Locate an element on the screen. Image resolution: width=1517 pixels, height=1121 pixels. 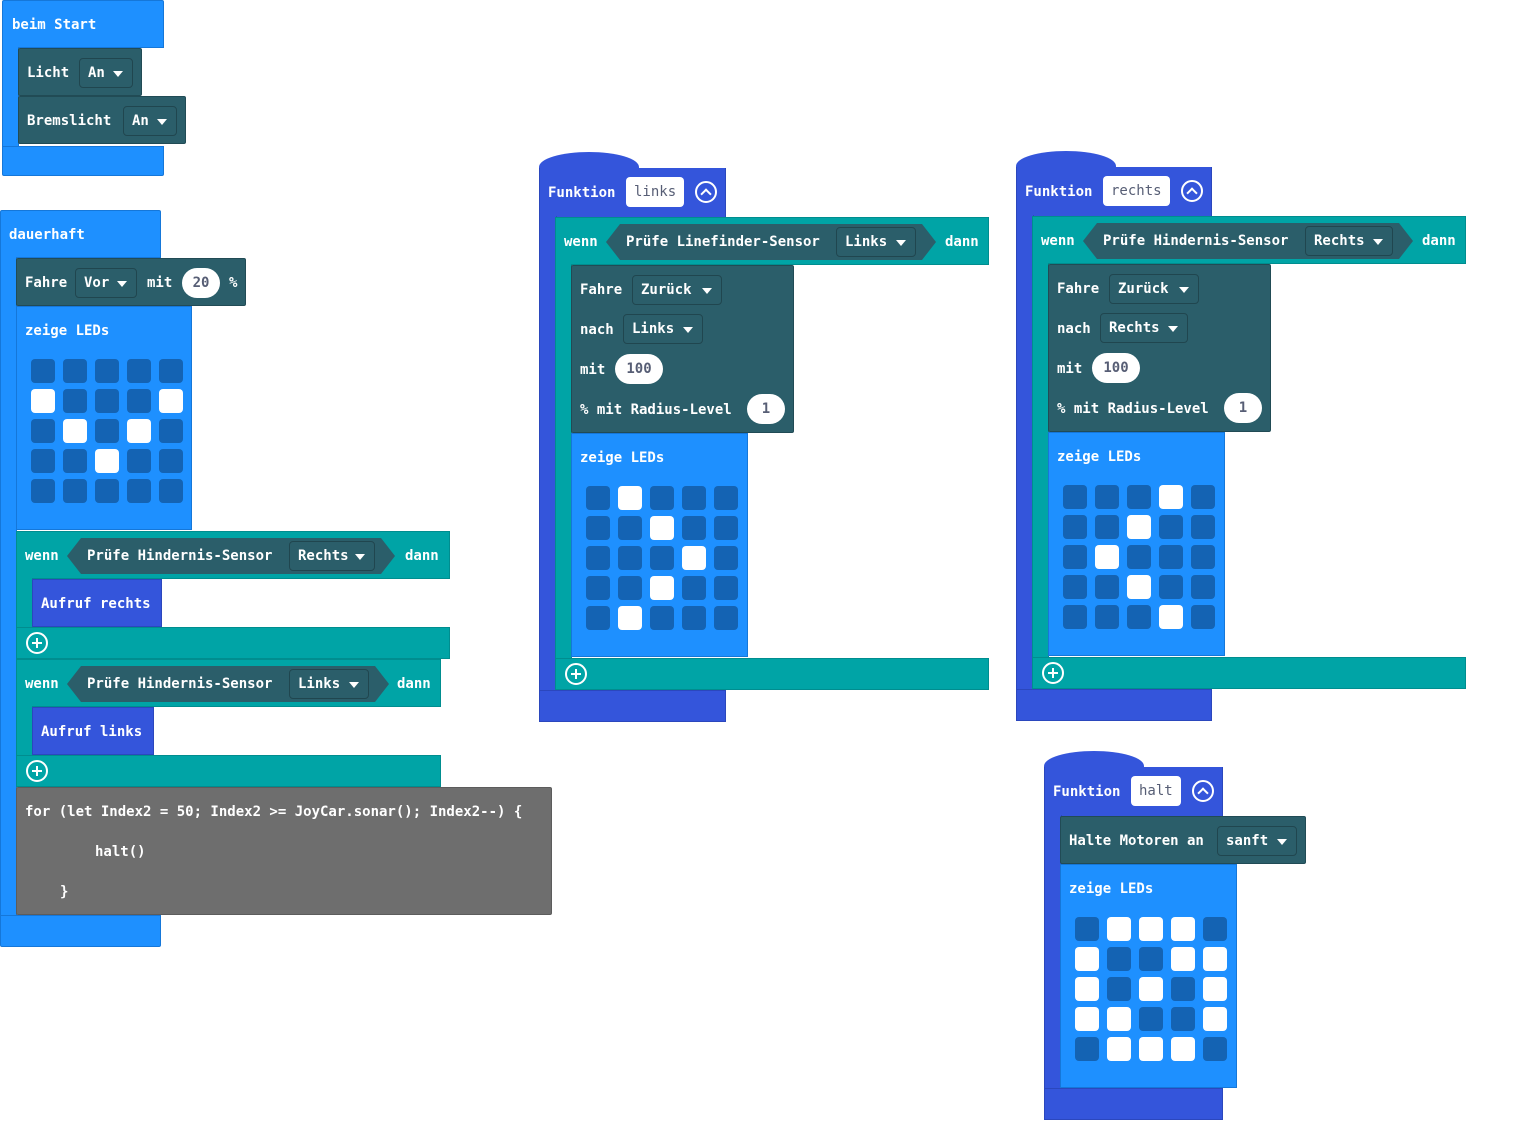
stop-motors-block: Halte Motoren an sanft is located at coordinates (1183, 840).